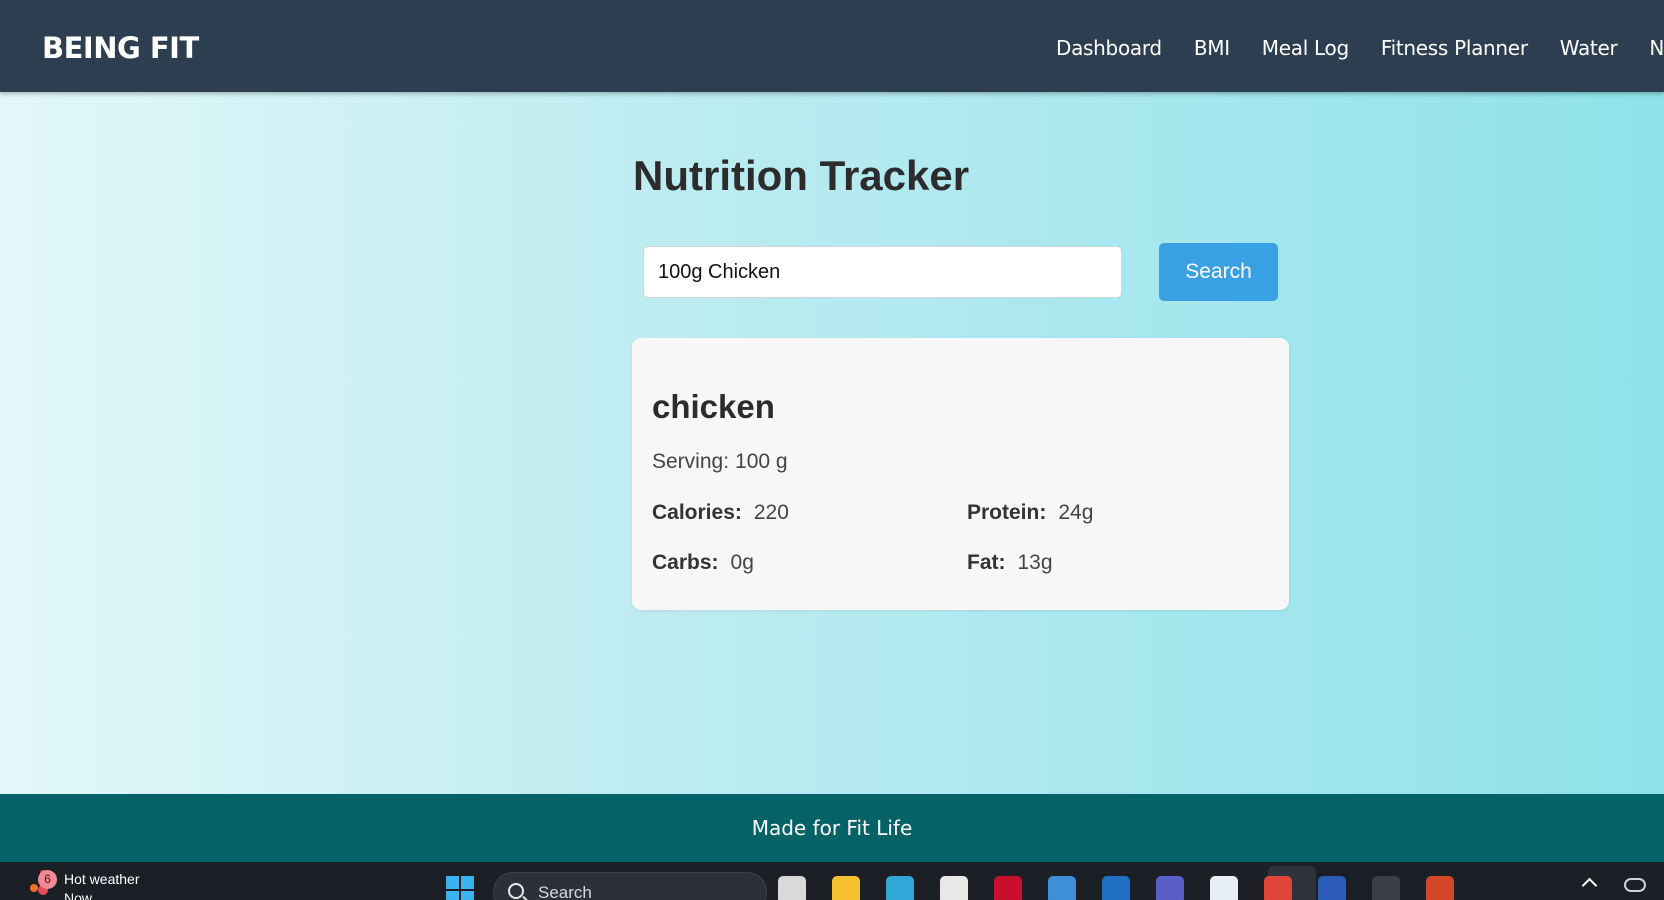 The image size is (1664, 900). I want to click on nutrient-label: Protein:, so click(1007, 512).